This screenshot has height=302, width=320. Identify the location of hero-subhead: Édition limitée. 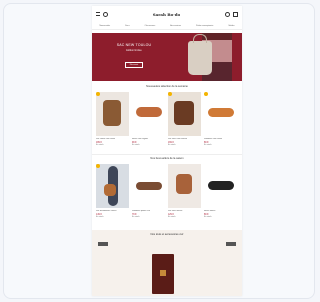
(134, 50).